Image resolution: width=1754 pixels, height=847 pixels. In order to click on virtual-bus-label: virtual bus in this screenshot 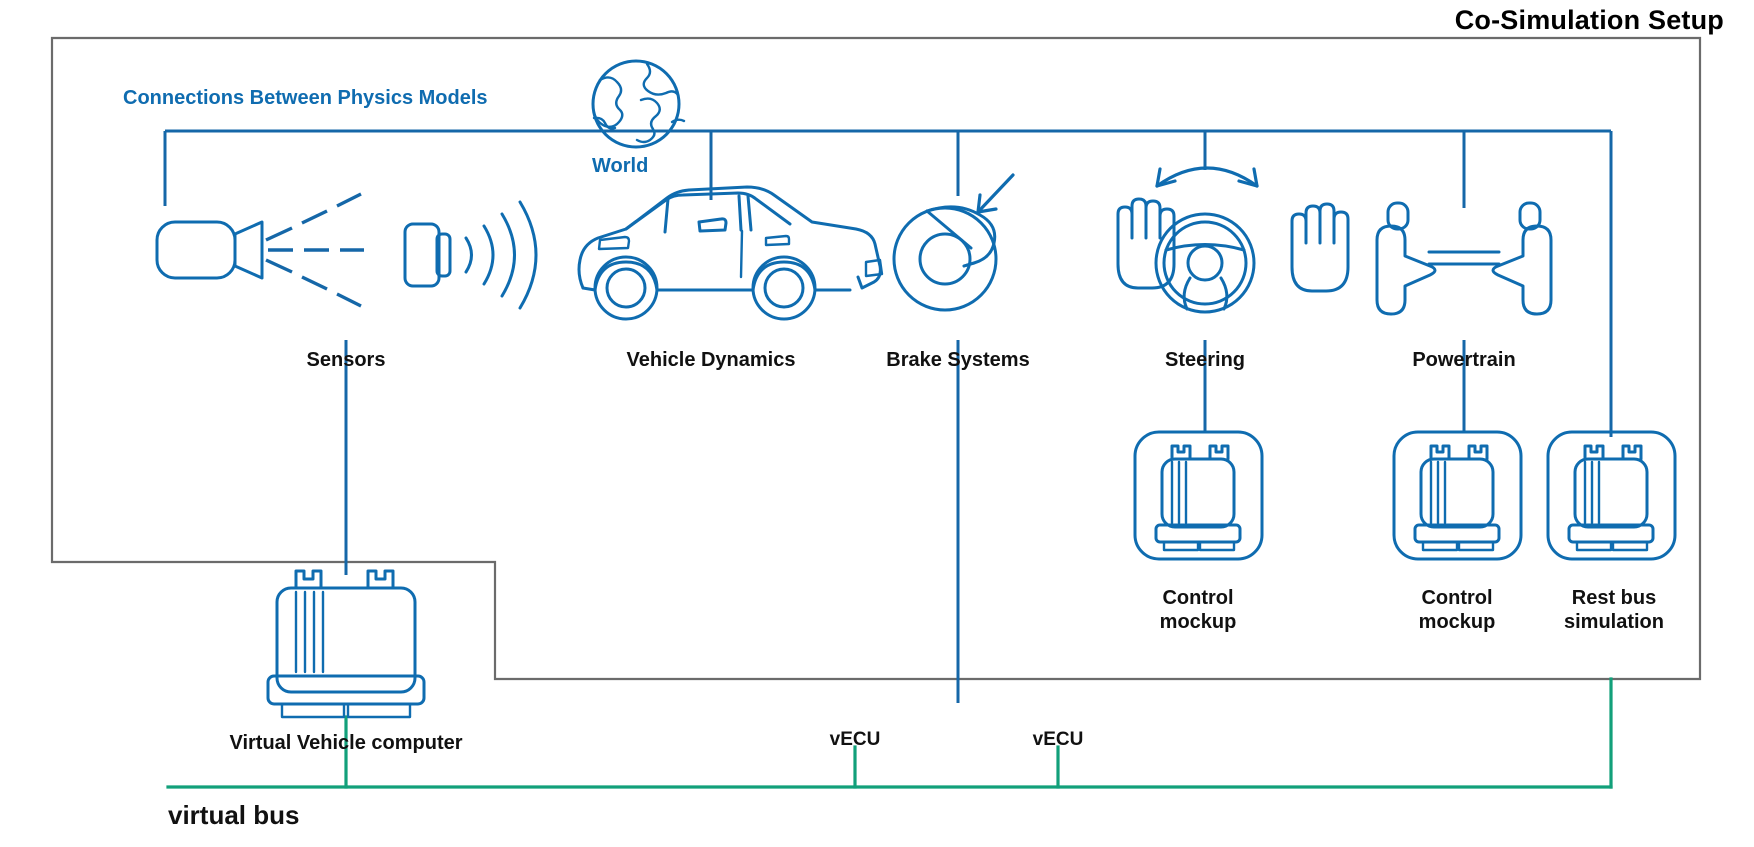, I will do `click(234, 815)`.